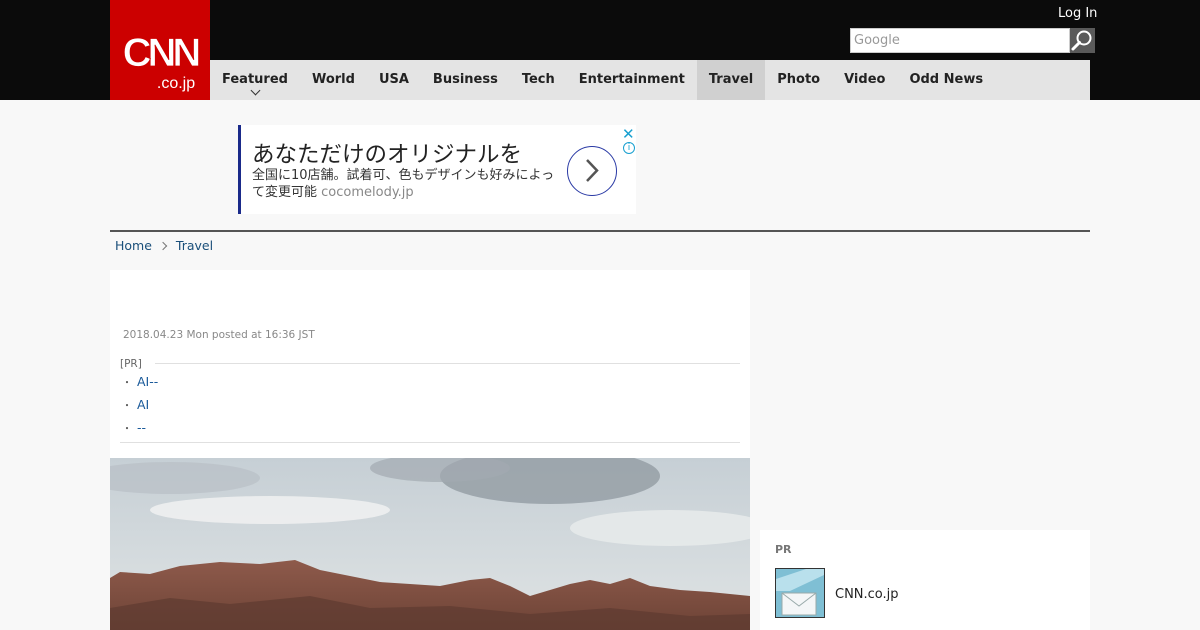 The width and height of the screenshot is (1200, 630). I want to click on nav-item-travel: Travel, so click(731, 80).